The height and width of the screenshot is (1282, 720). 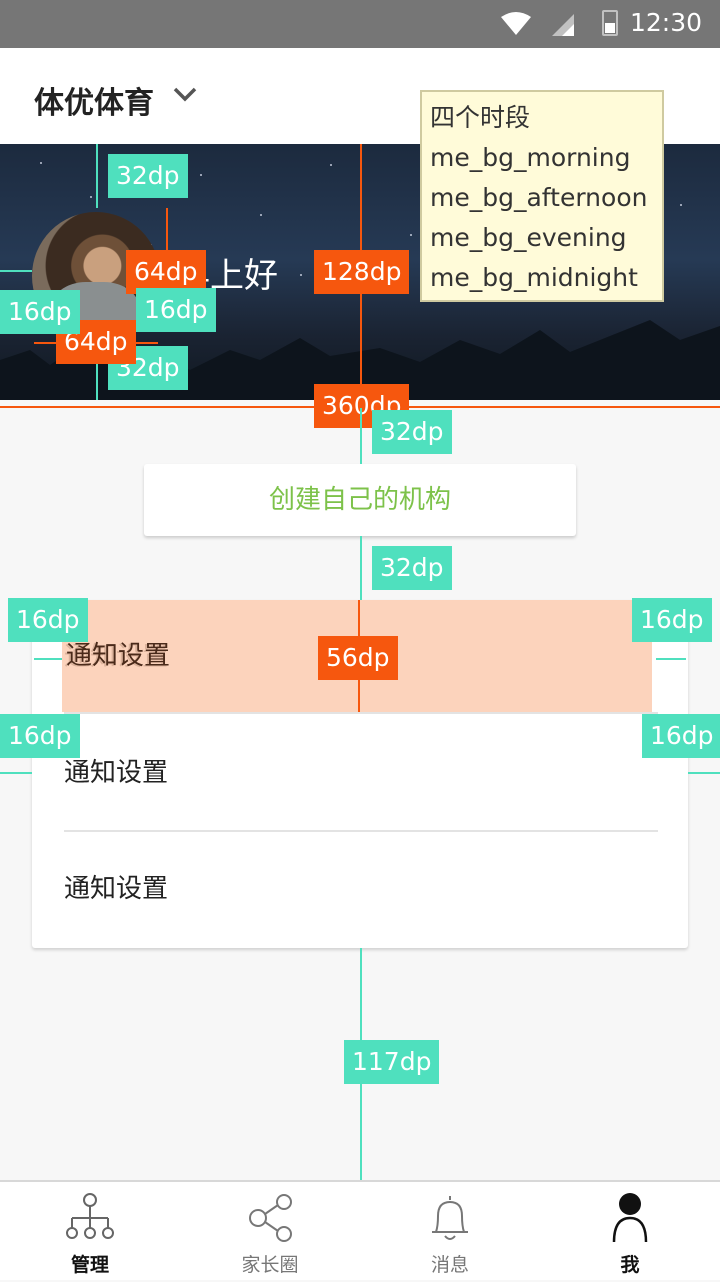 What do you see at coordinates (530, 157) in the screenshot?
I see `note-line: me_bg_morning` at bounding box center [530, 157].